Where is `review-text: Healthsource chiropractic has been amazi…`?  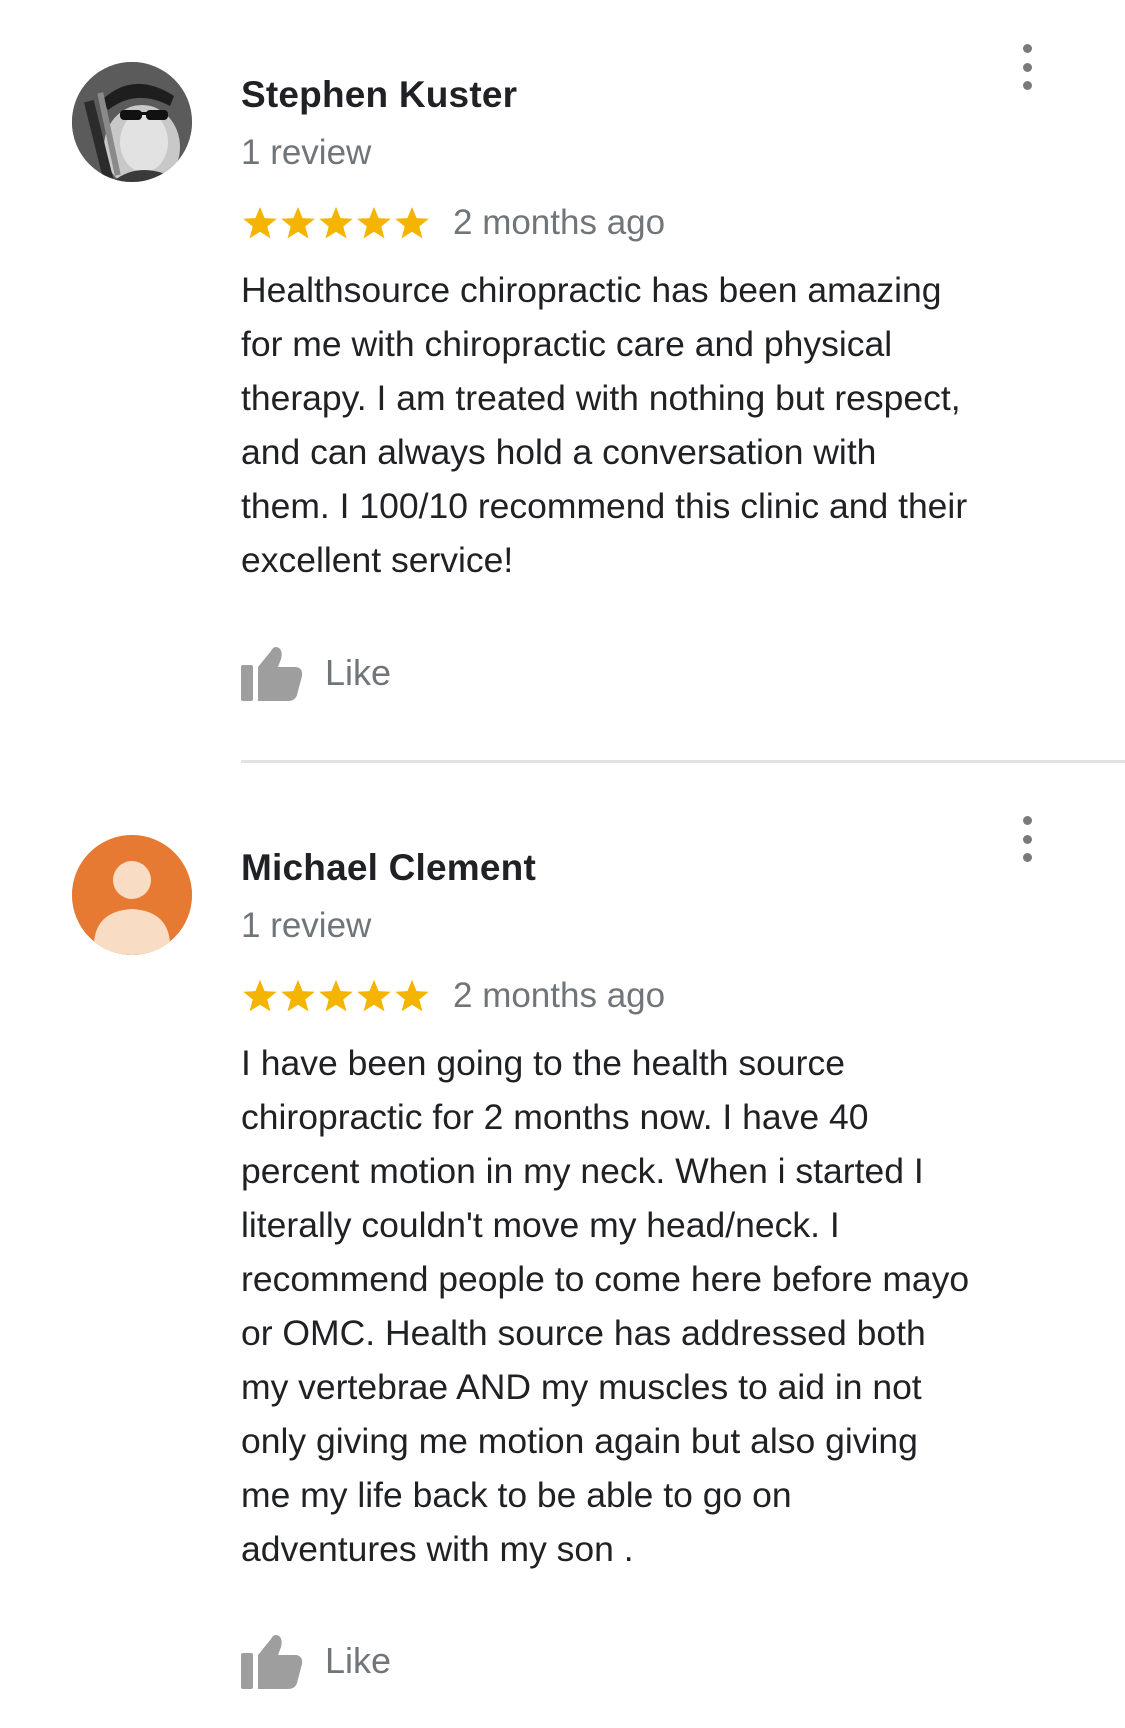
review-text: Healthsource chiropractic has been amazi… is located at coordinates (604, 425).